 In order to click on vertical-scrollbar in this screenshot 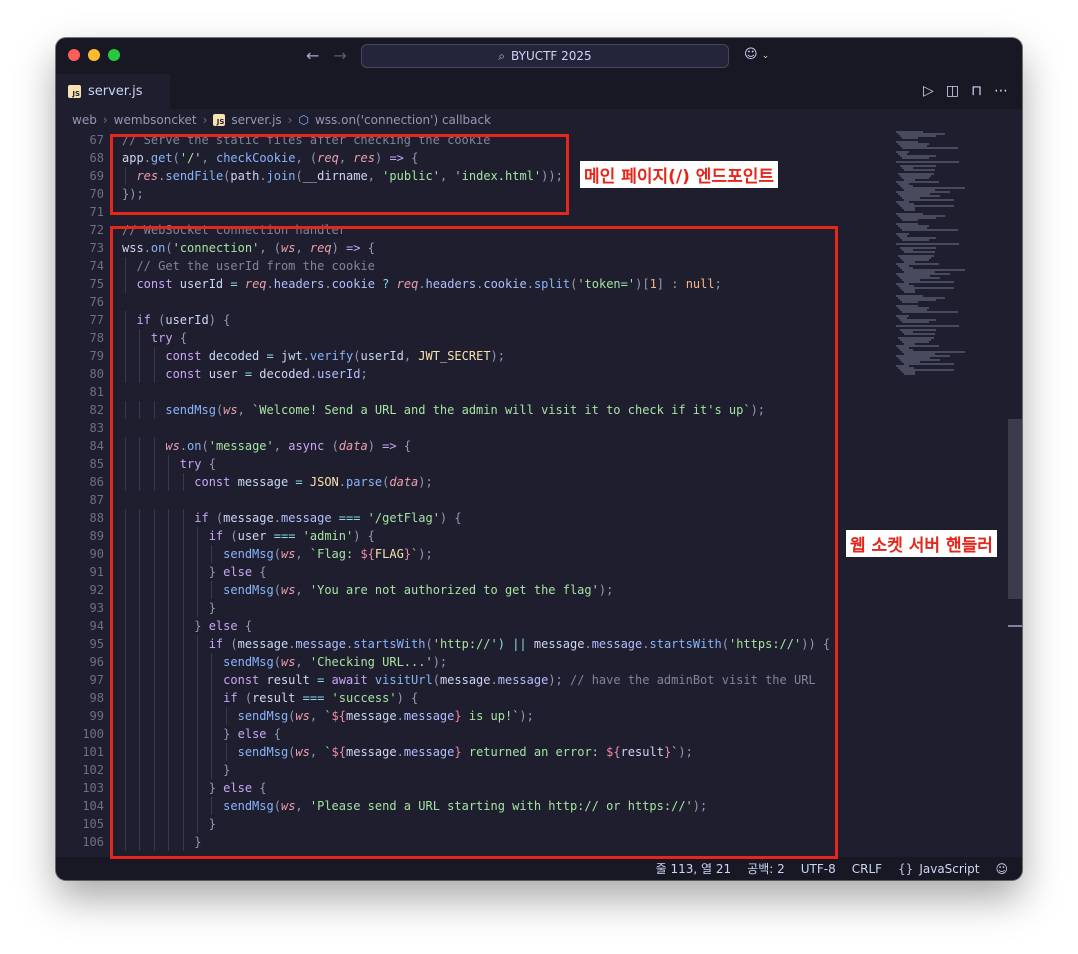, I will do `click(1015, 494)`.